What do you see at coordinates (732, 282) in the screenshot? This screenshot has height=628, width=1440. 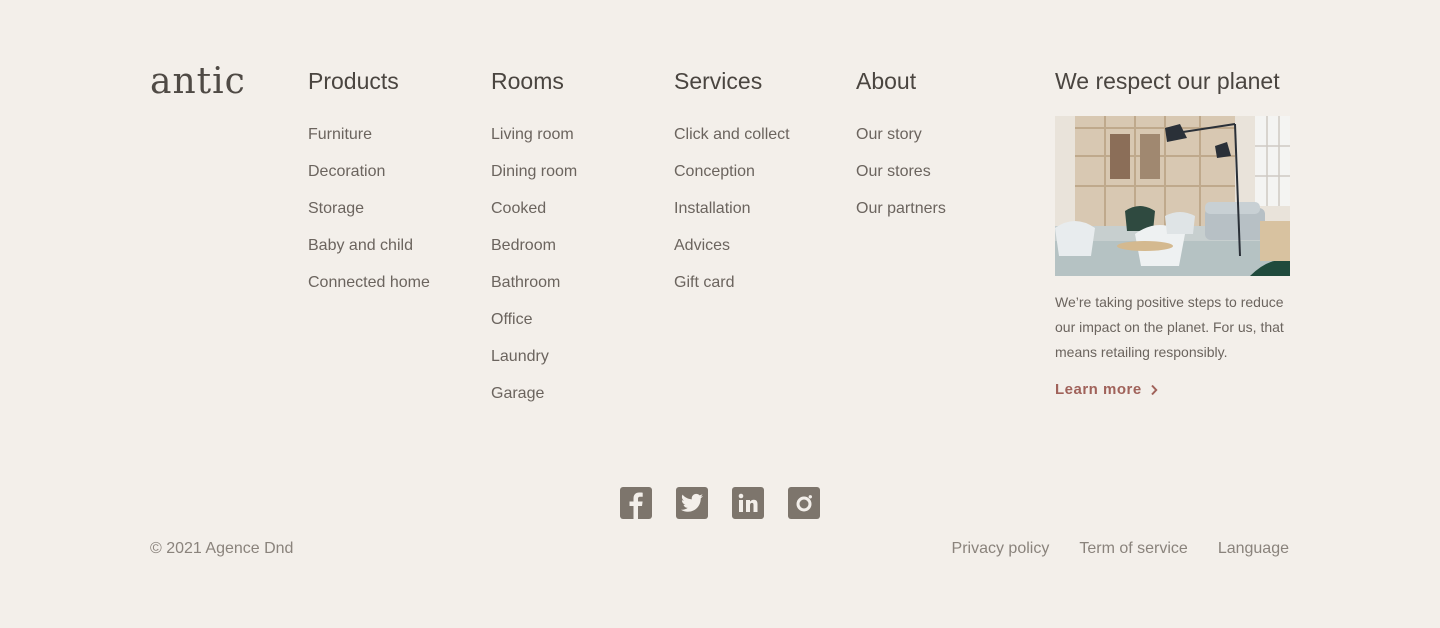 I see `services-link-gift-card: Gift card` at bounding box center [732, 282].